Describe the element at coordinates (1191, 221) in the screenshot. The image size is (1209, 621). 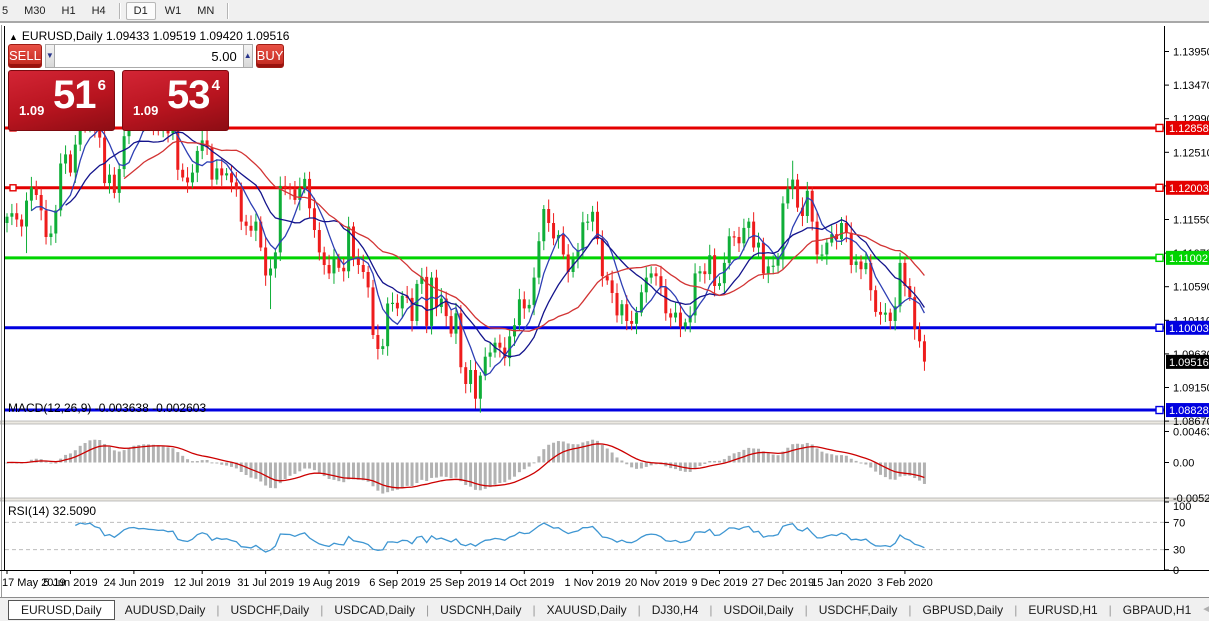
I see `price-axis-tick: 1.11550` at that location.